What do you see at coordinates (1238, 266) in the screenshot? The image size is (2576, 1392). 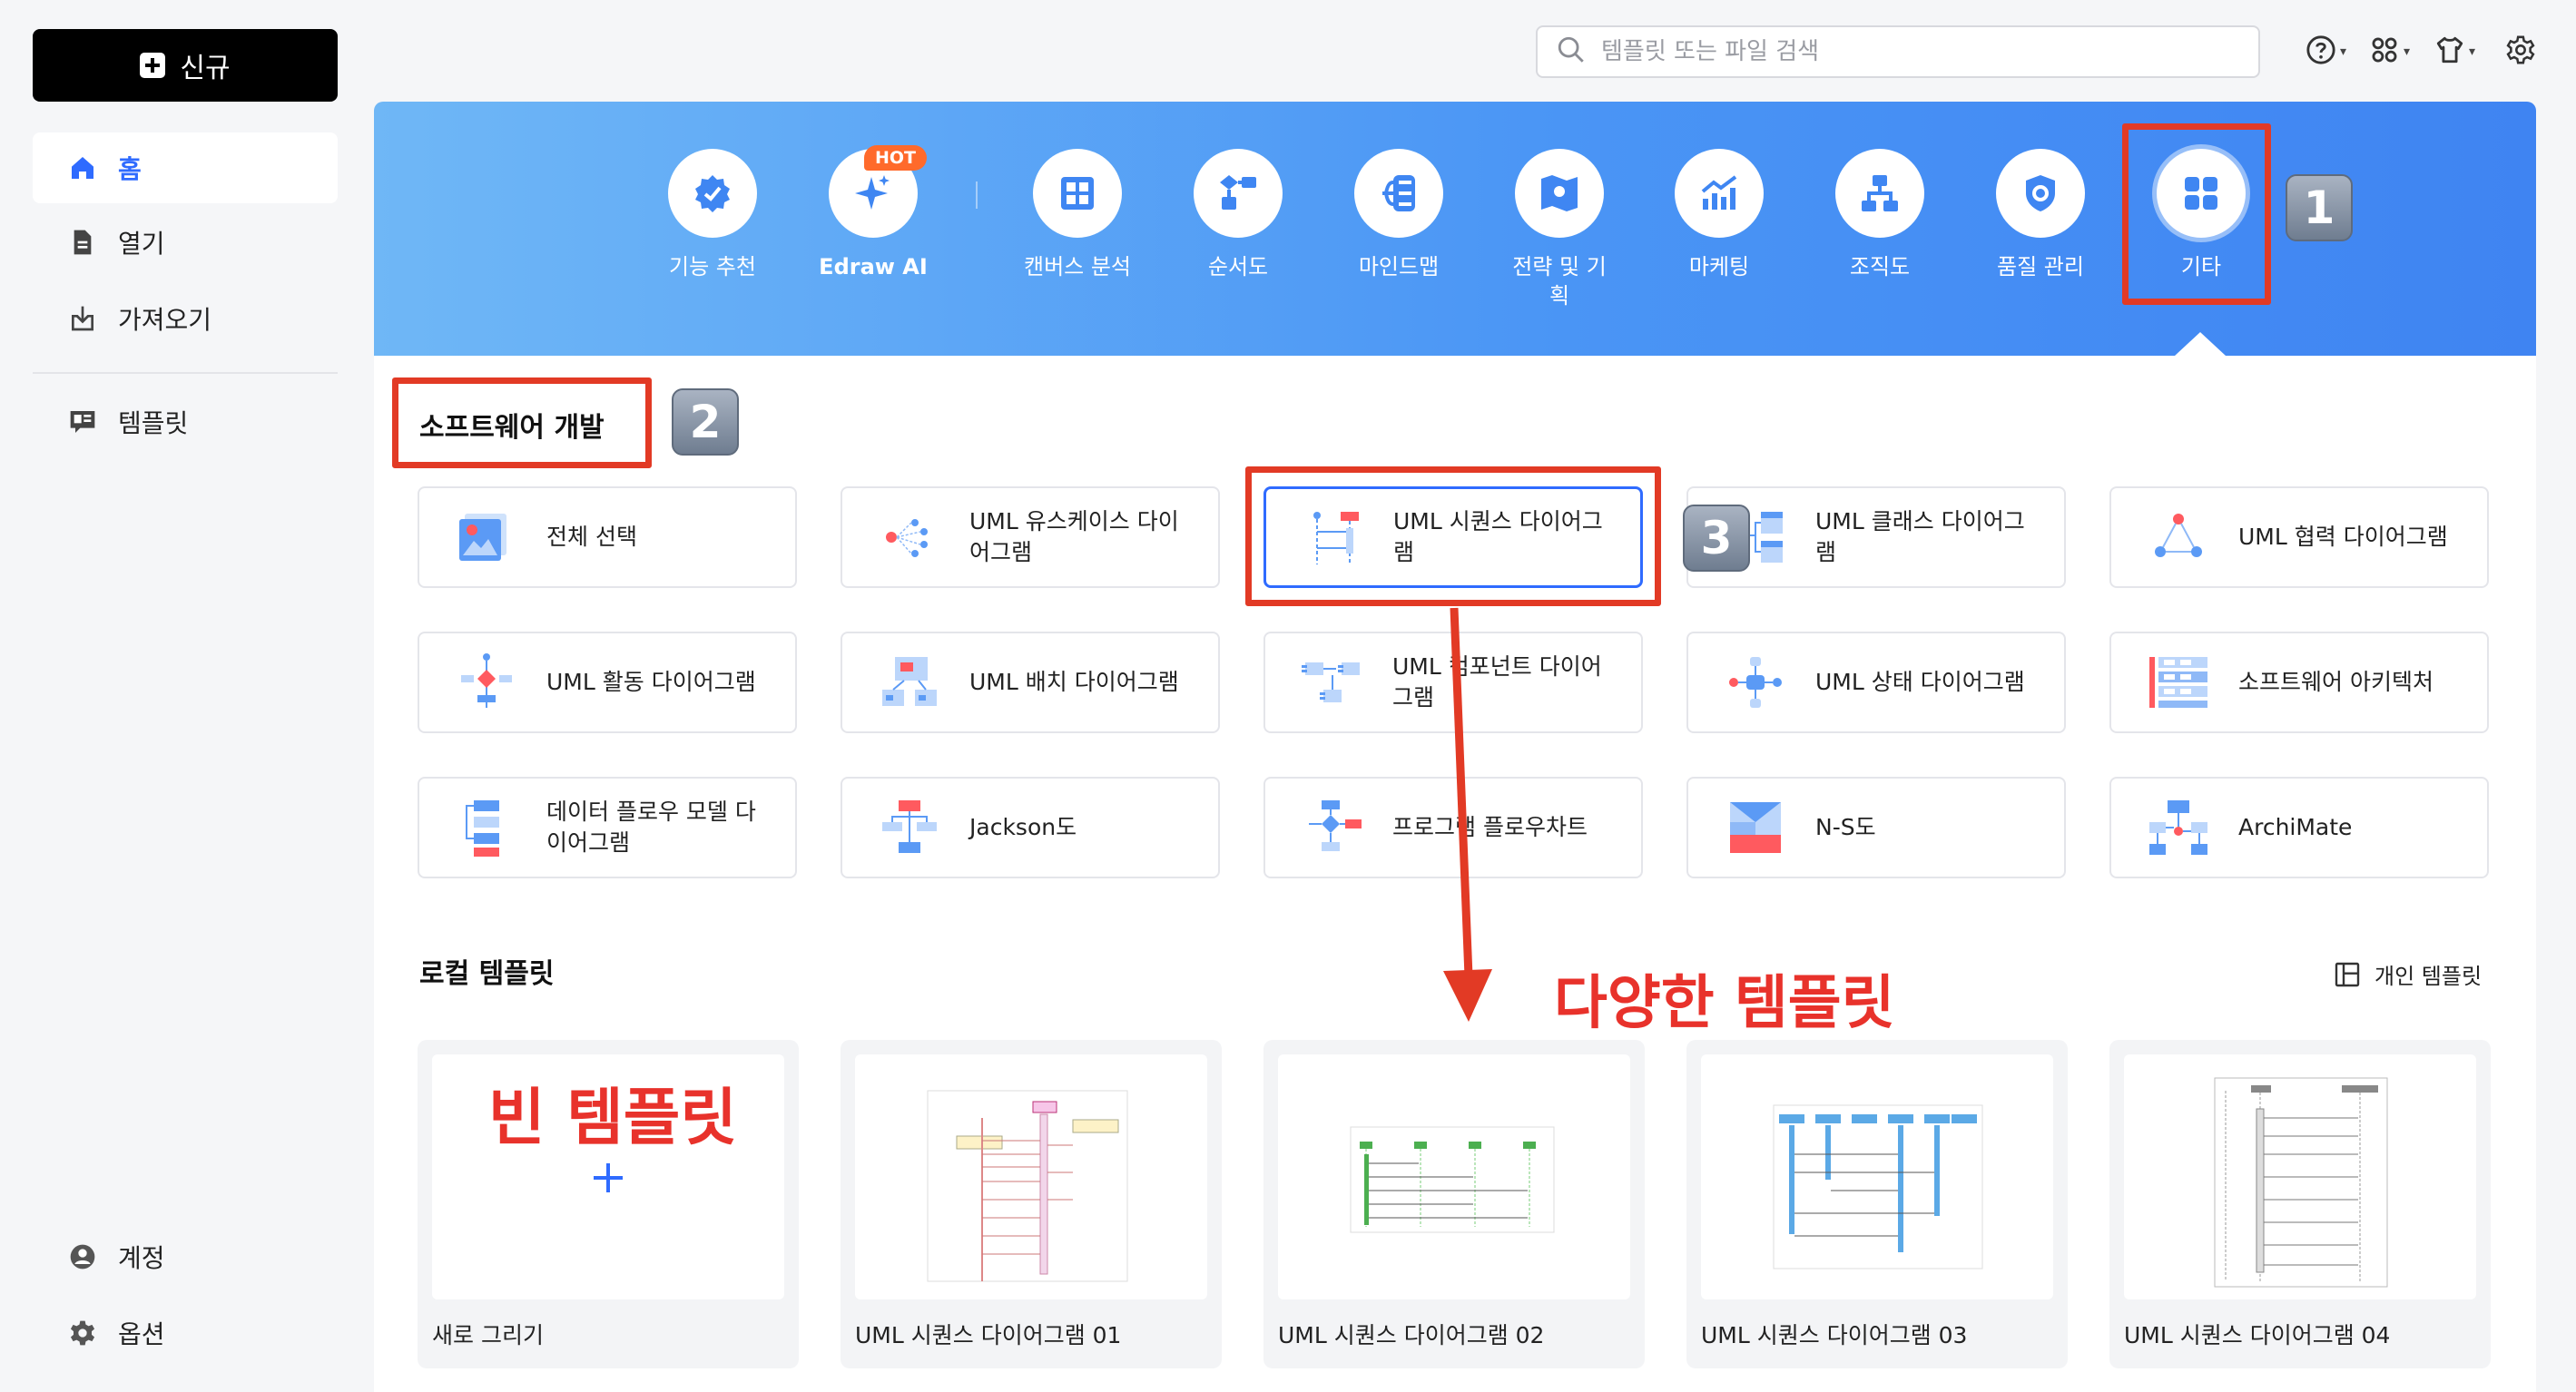 I see `category-label: 순서도` at bounding box center [1238, 266].